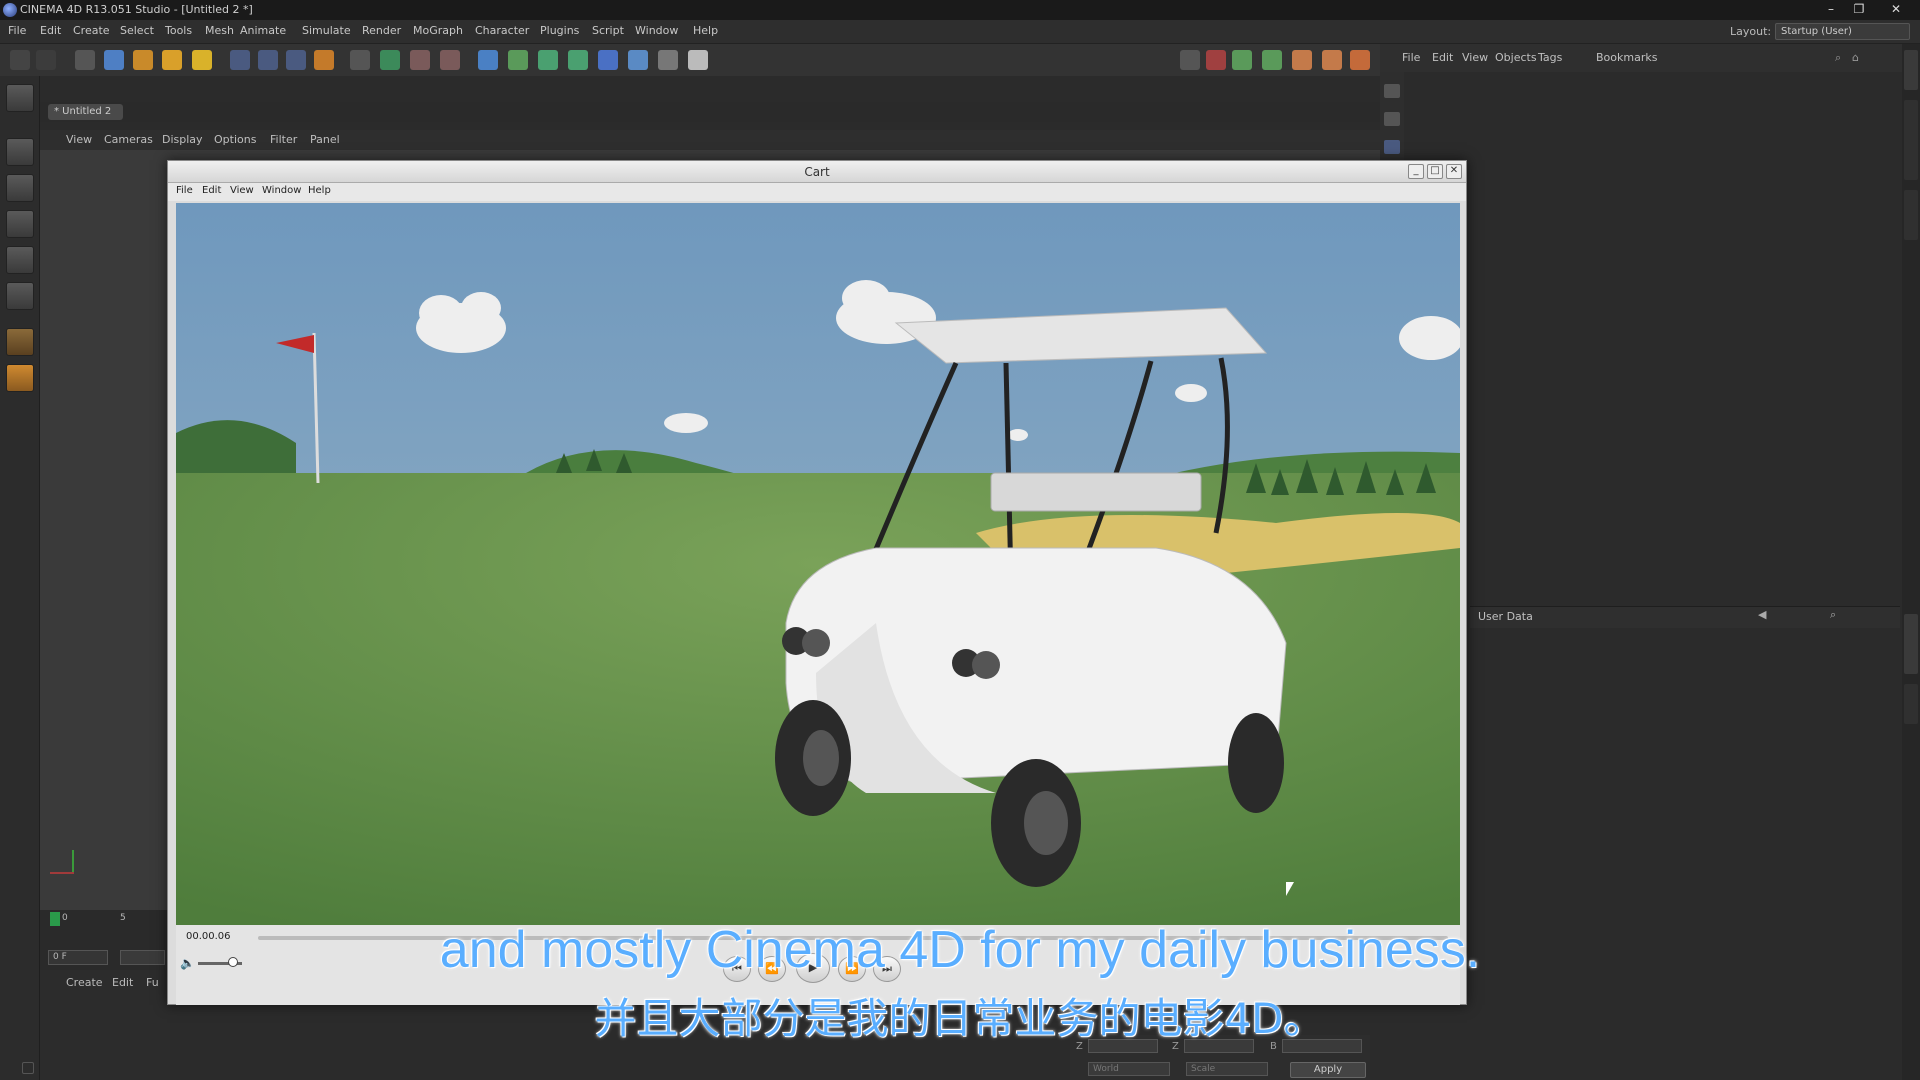  Describe the element at coordinates (638, 60) in the screenshot. I see `floor-icon` at that location.